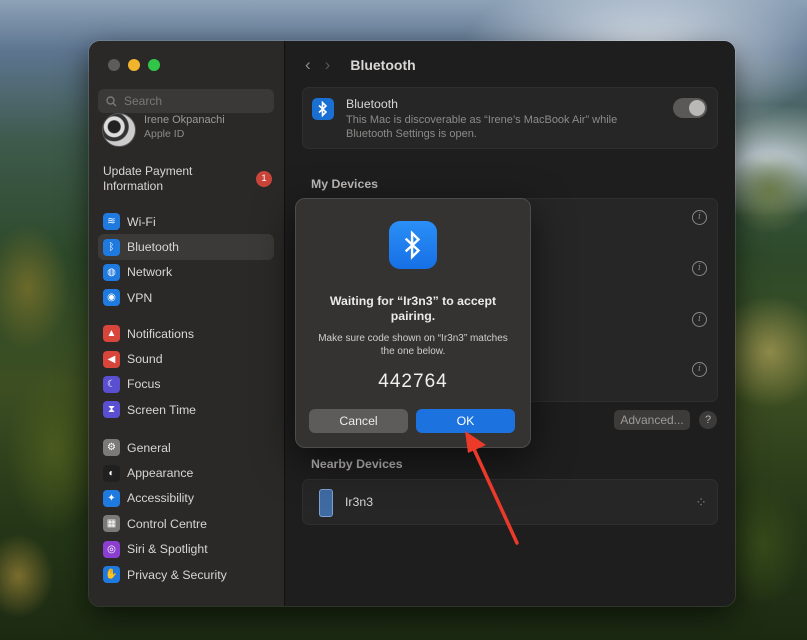 The height and width of the screenshot is (640, 807). What do you see at coordinates (160, 498) in the screenshot?
I see `sidebar-item-label: Accessibility` at bounding box center [160, 498].